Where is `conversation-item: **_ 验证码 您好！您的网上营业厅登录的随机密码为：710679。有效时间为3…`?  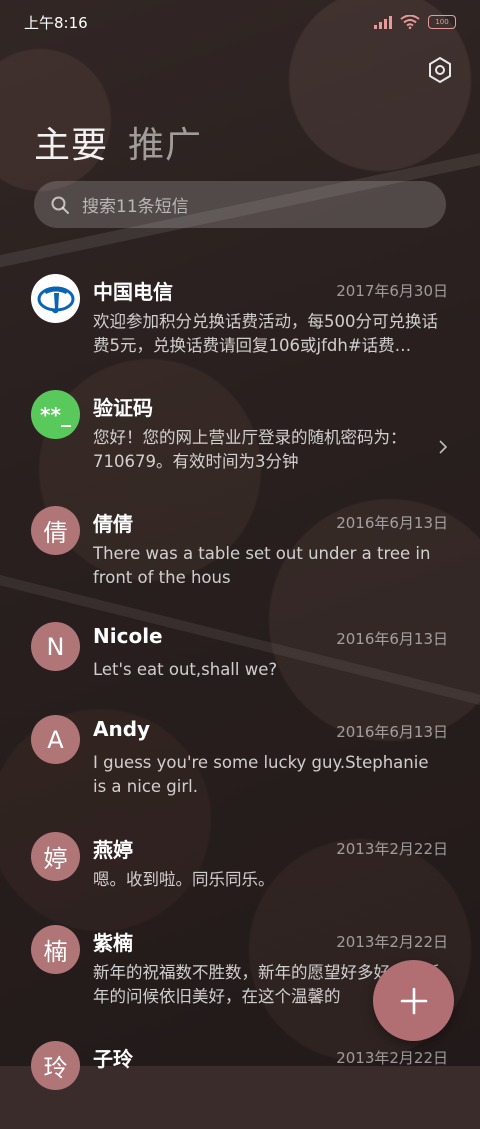 conversation-item: **_ 验证码 您好！您的网上营业厅登录的随机密码为：710679。有效时间为3… is located at coordinates (240, 428).